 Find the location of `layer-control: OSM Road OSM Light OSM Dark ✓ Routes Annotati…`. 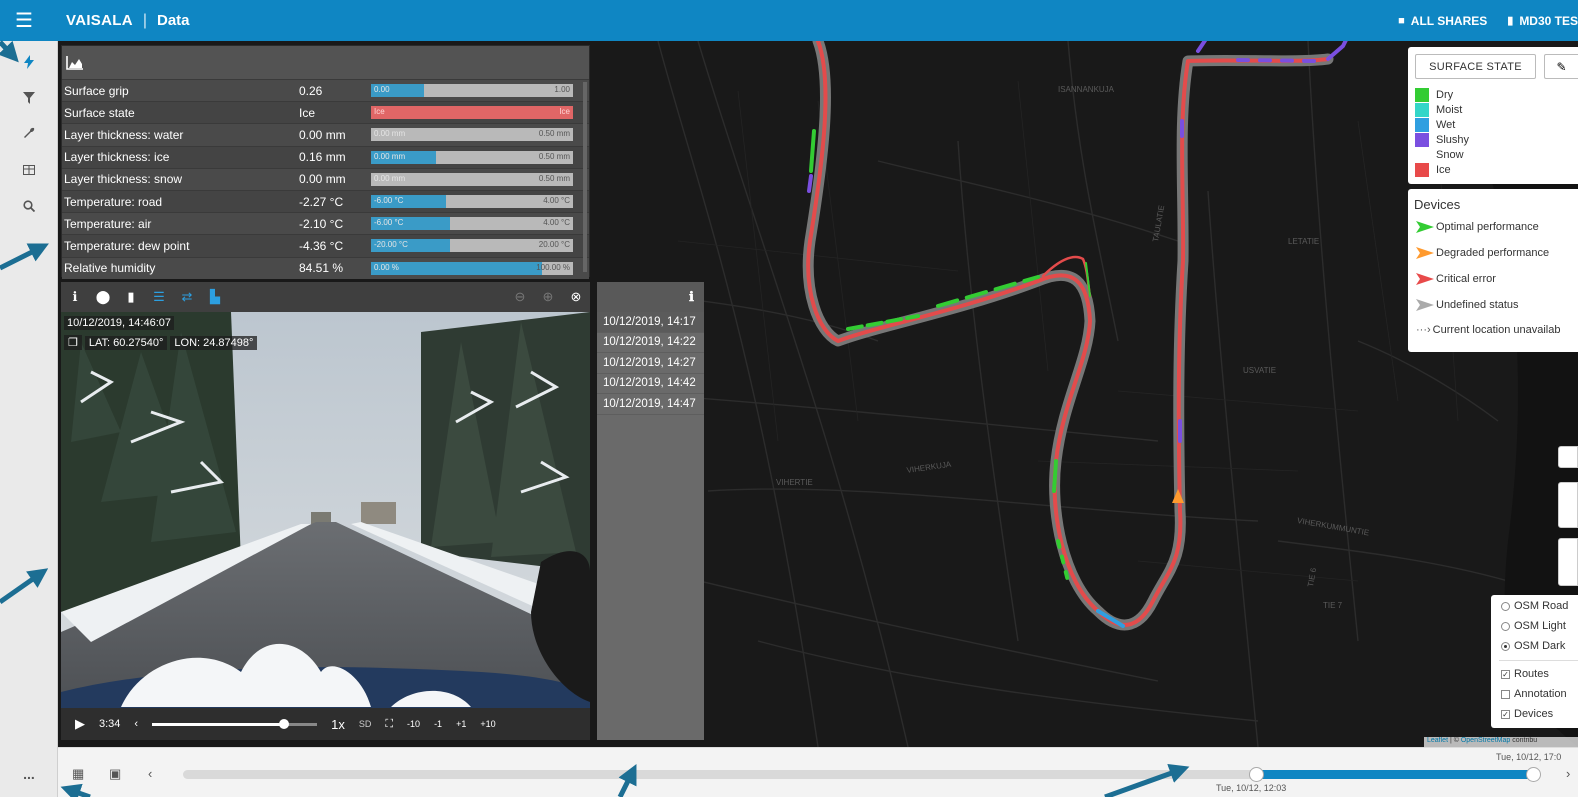

layer-control: OSM Road OSM Light OSM Dark ✓ Routes Annotati… is located at coordinates (1534, 661).